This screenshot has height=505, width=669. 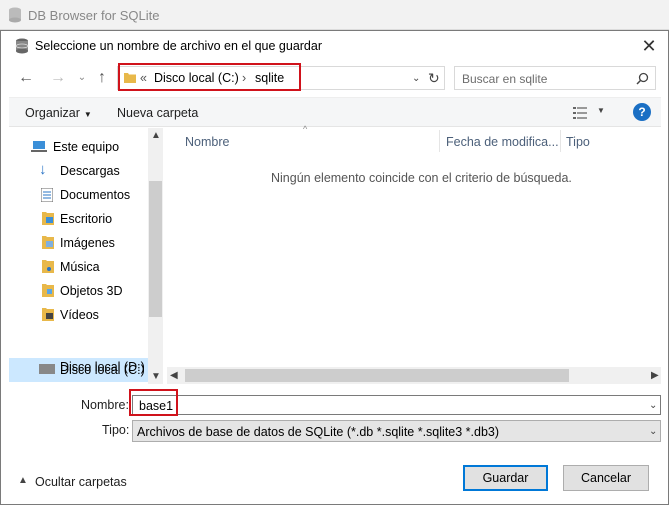 I want to click on view-dropdown-icon: ▼, so click(x=601, y=110).